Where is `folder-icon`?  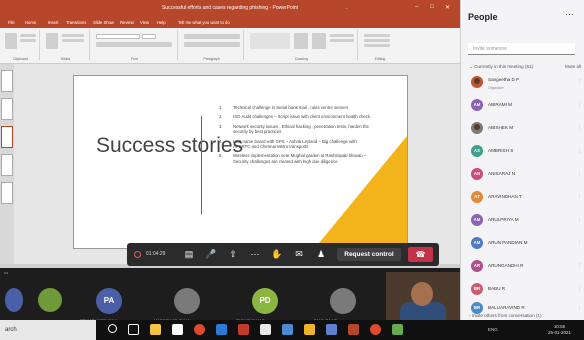 folder-icon is located at coordinates (309, 329).